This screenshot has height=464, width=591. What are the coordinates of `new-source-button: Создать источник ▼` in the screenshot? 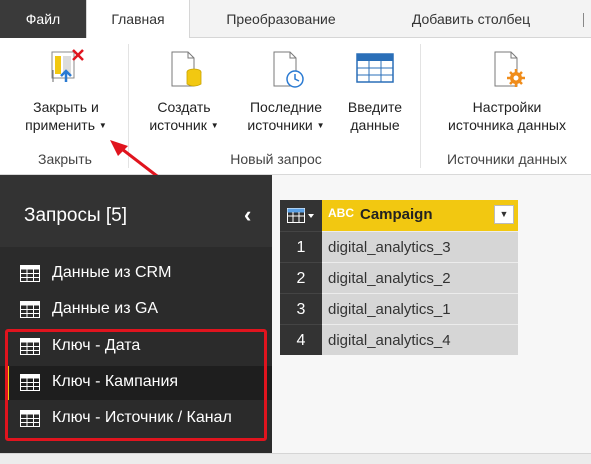 It's located at (184, 88).